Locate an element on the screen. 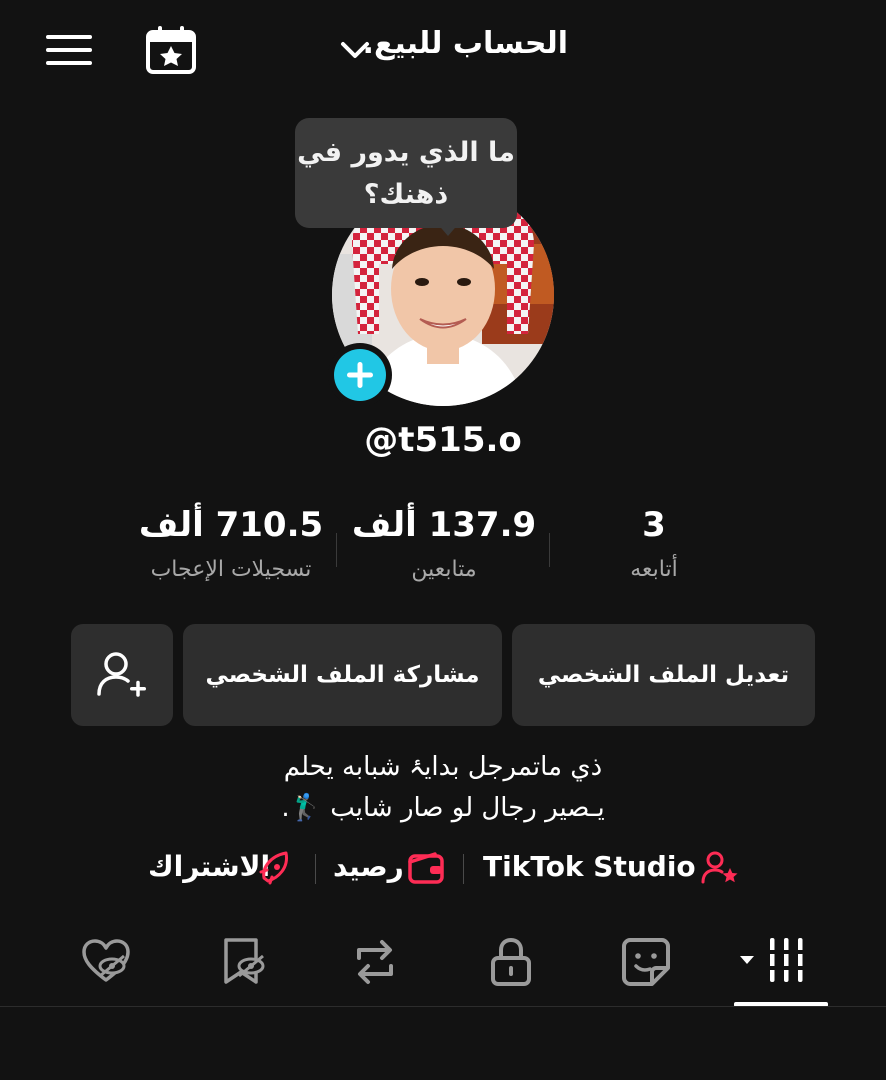 This screenshot has height=1080, width=886. followers-count: 137.9 ألف is located at coordinates (444, 525).